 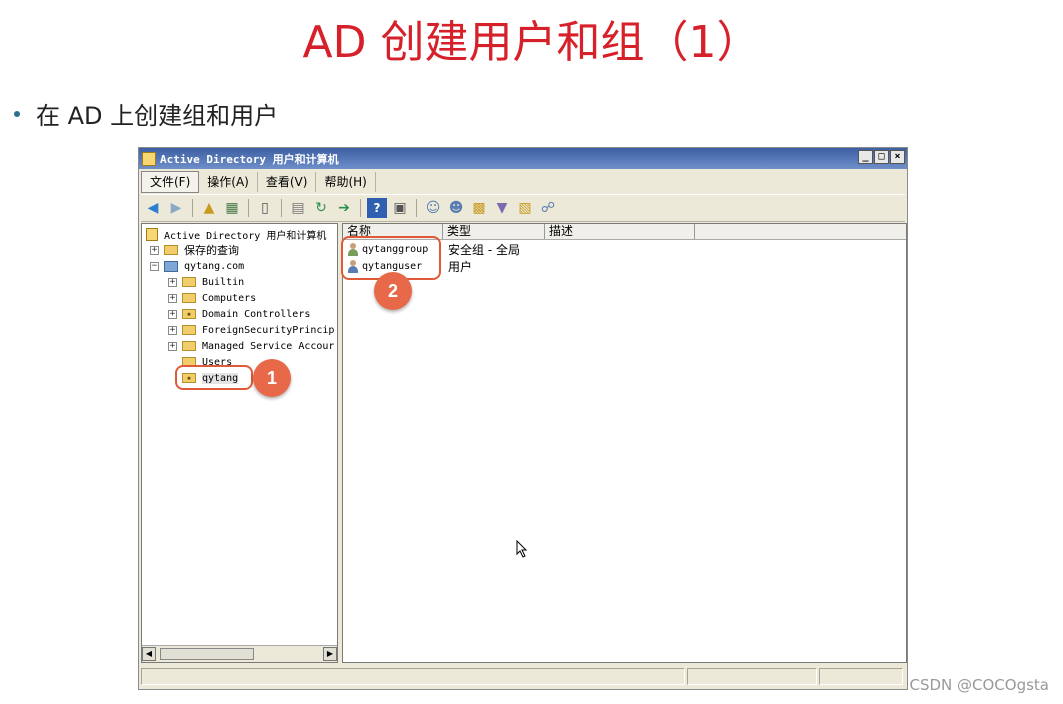 I want to click on bullet-point: 在 AD 上创建组和用户, so click(x=146, y=113).